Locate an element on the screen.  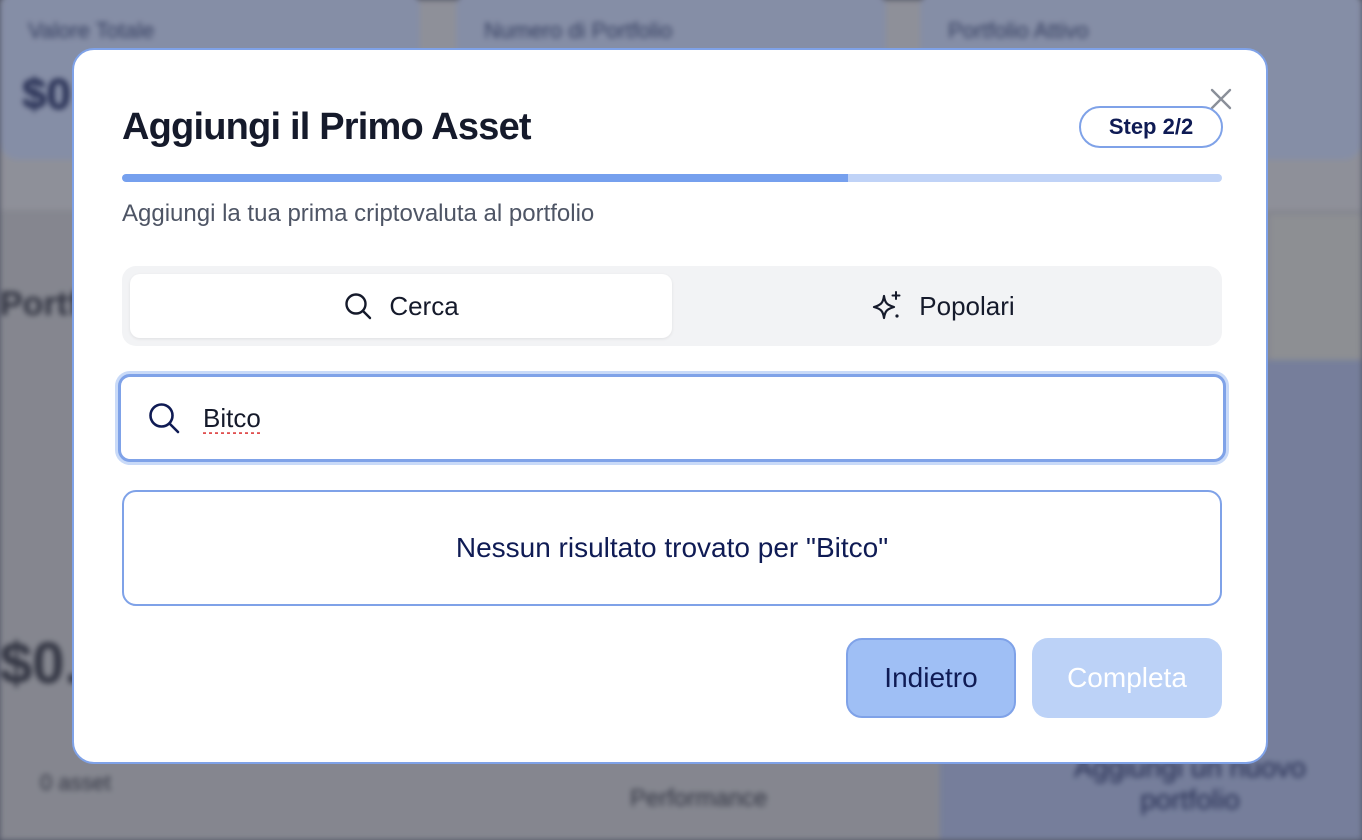
tab-search: Cerca is located at coordinates (401, 306).